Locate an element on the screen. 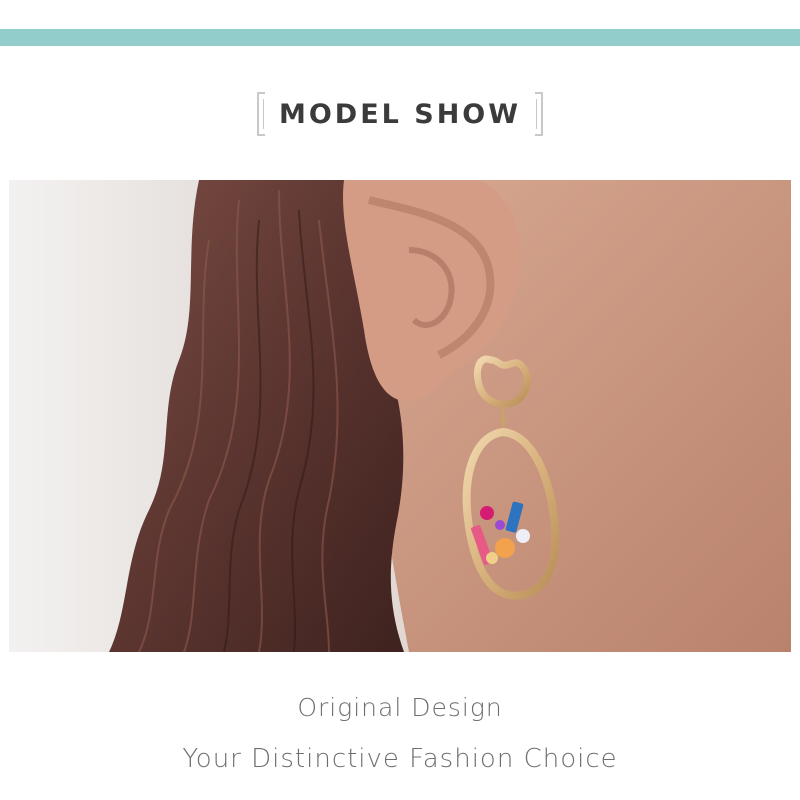  left-bracket-decoration is located at coordinates (260, 114).